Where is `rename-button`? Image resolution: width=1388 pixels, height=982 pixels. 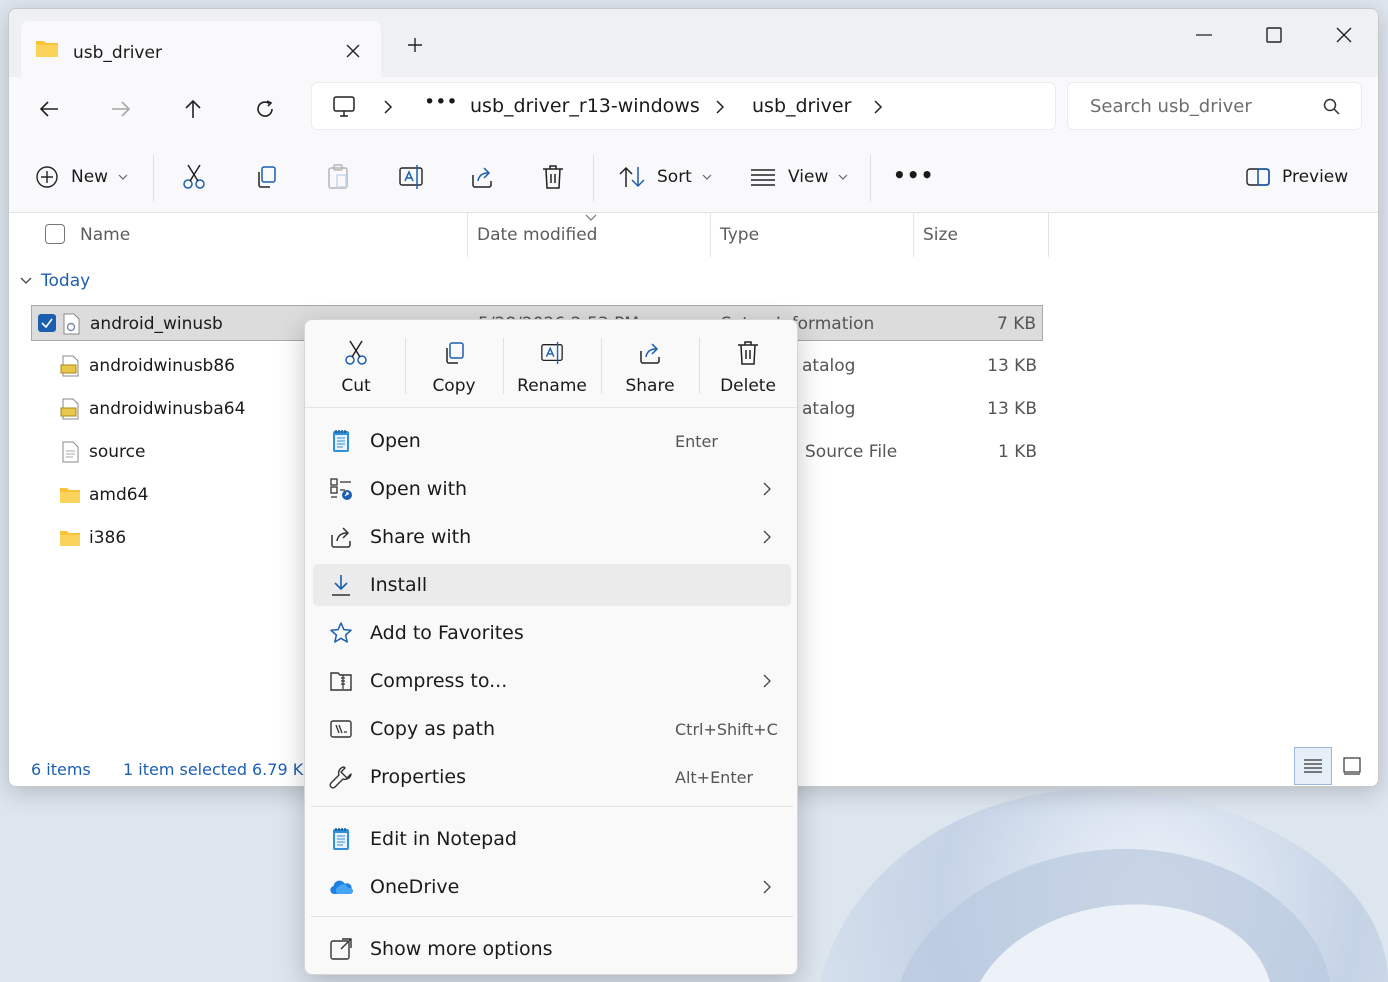
rename-button is located at coordinates (411, 177).